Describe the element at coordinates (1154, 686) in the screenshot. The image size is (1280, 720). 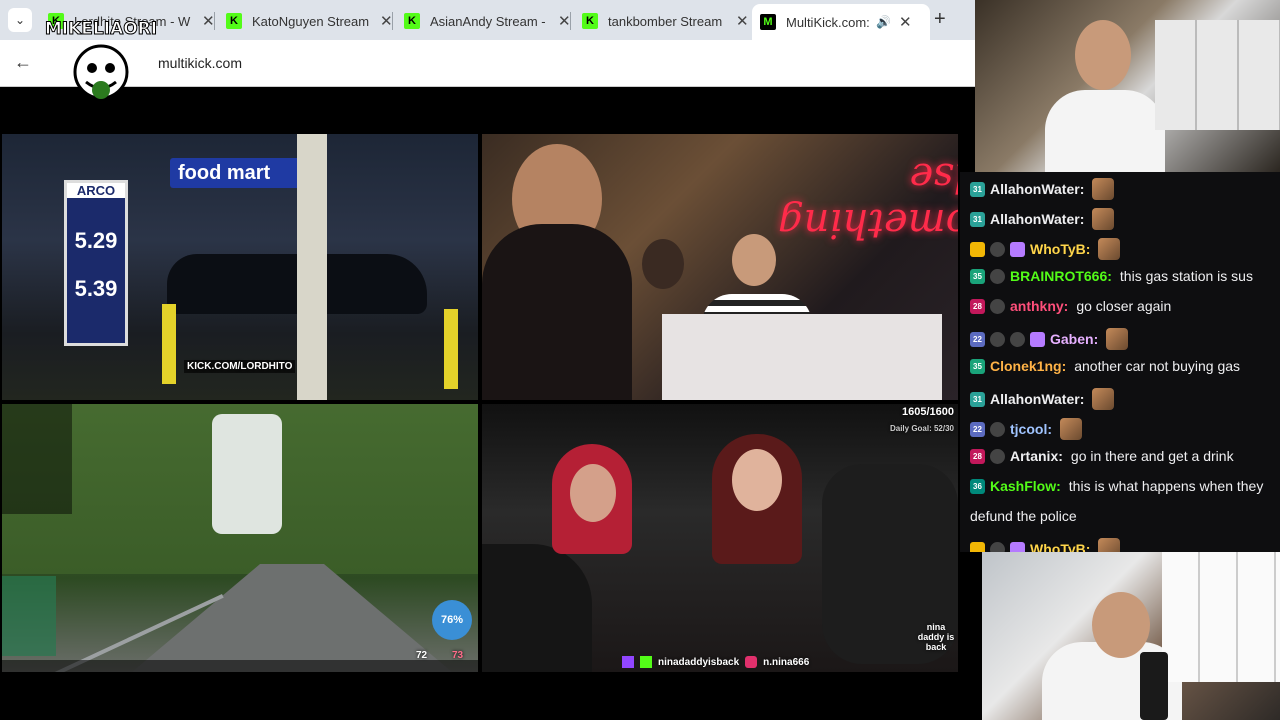
I see `microphone` at that location.